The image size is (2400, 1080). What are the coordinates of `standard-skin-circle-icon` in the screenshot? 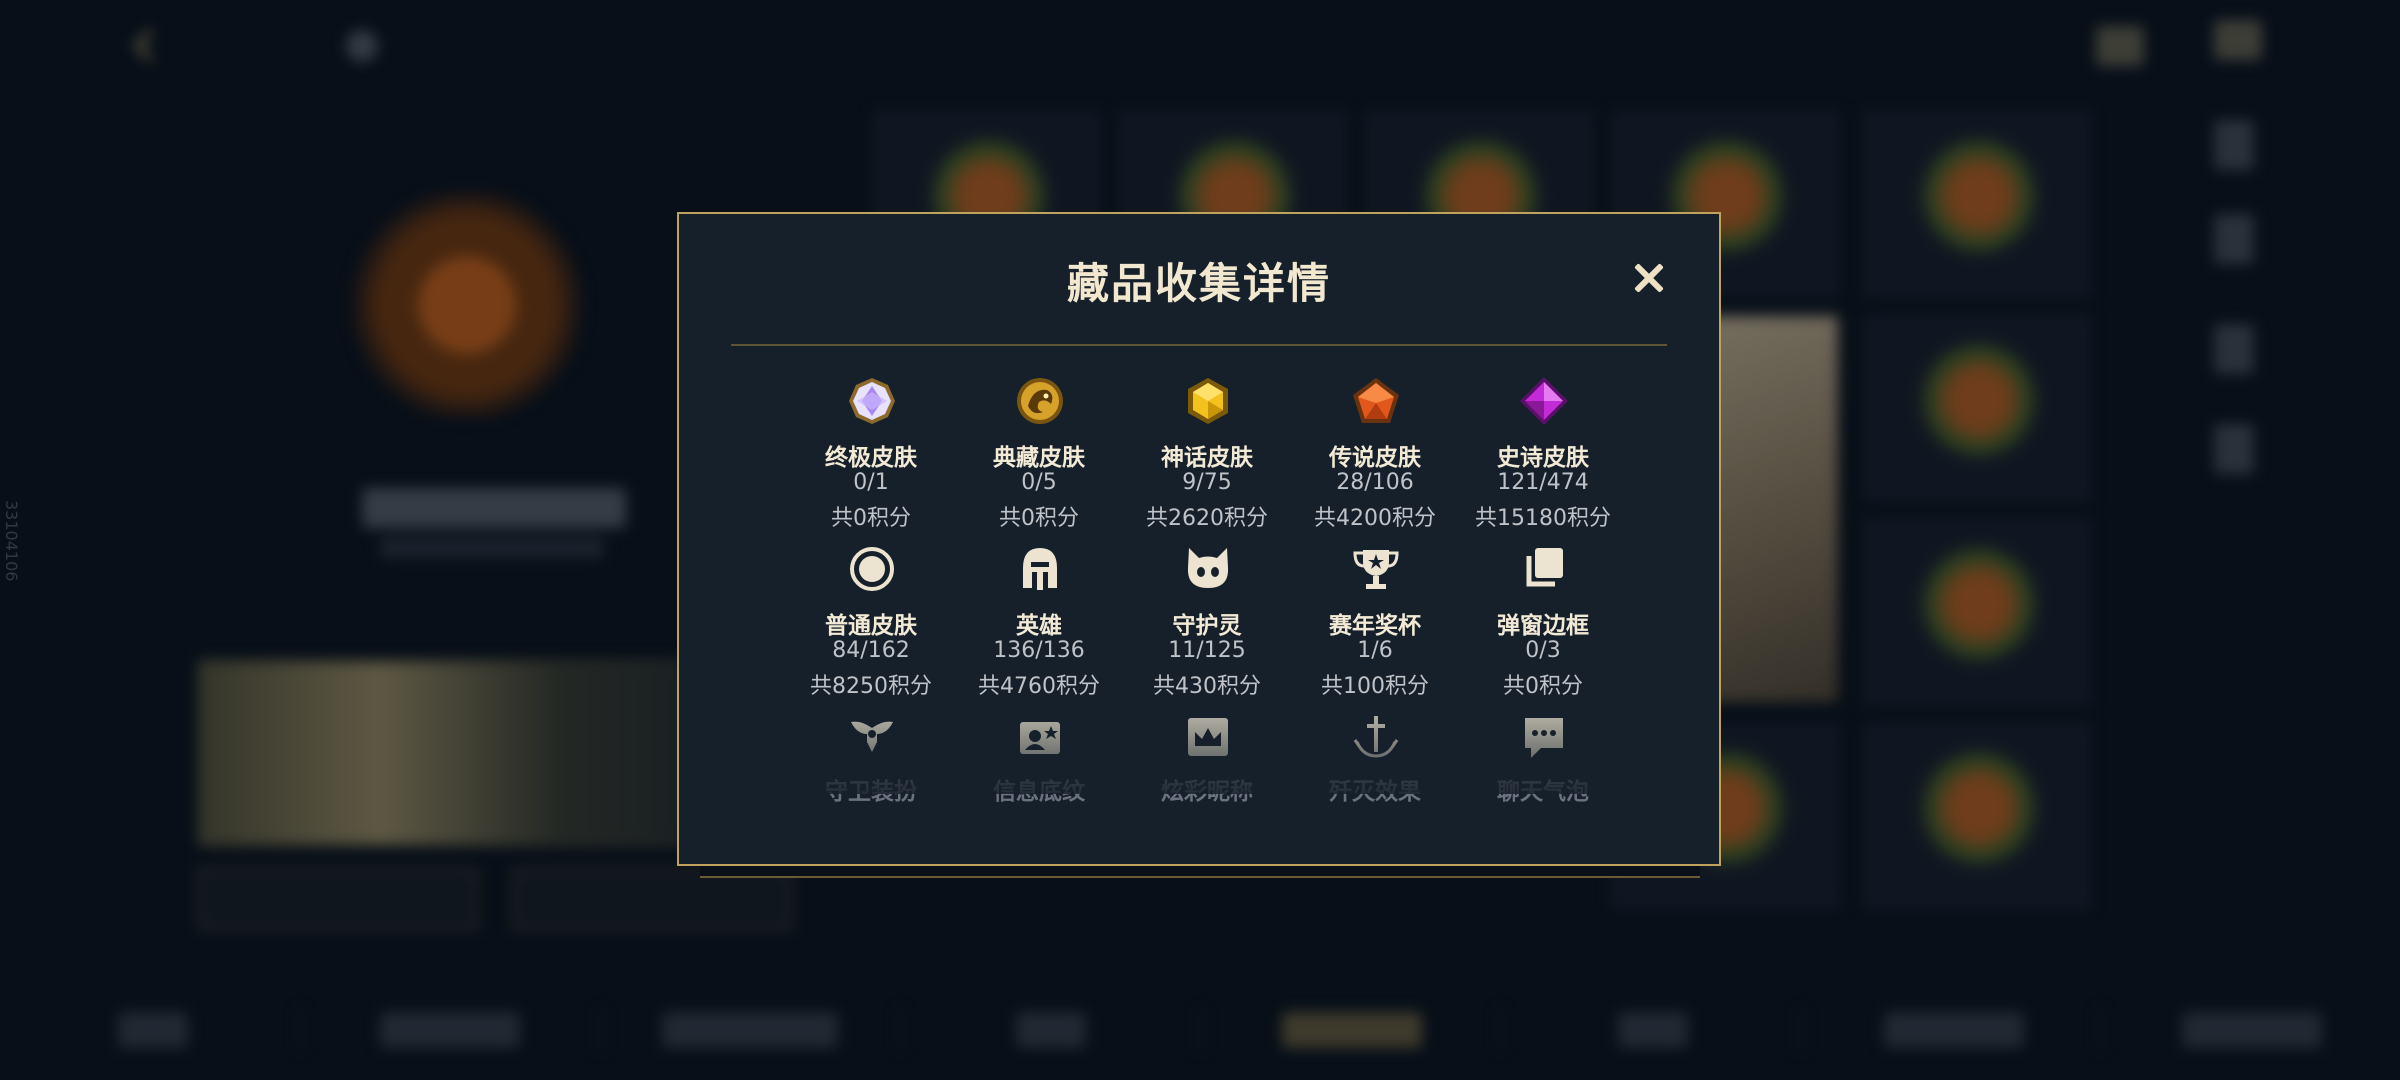 It's located at (872, 569).